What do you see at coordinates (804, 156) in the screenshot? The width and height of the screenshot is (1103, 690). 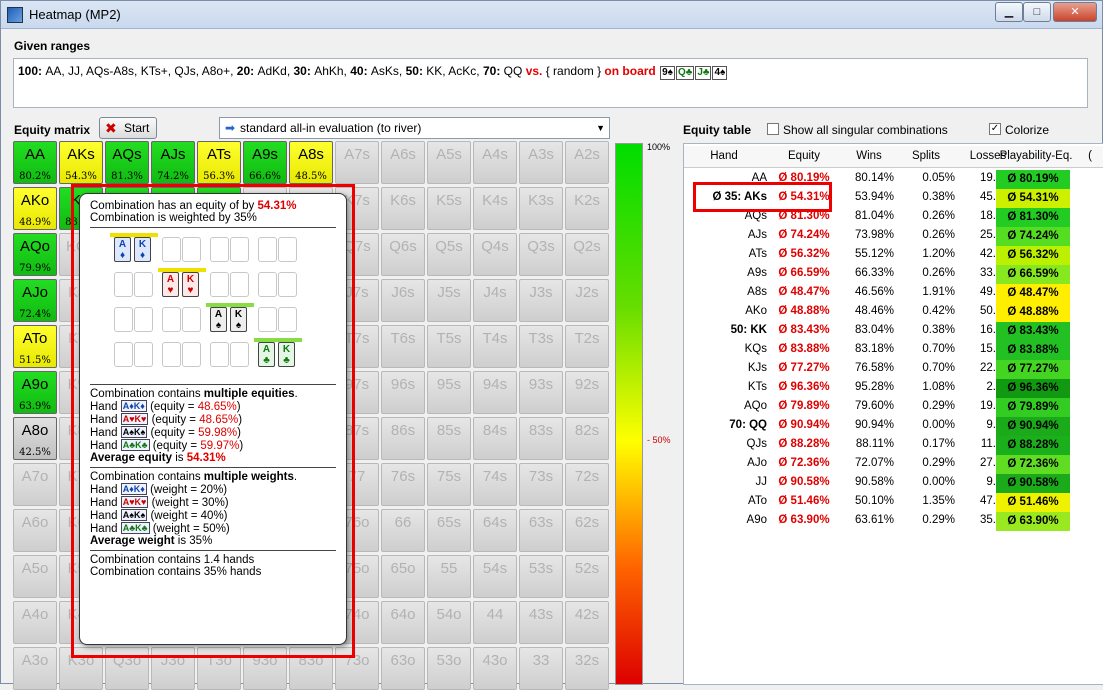 I see `column-header: Equity` at bounding box center [804, 156].